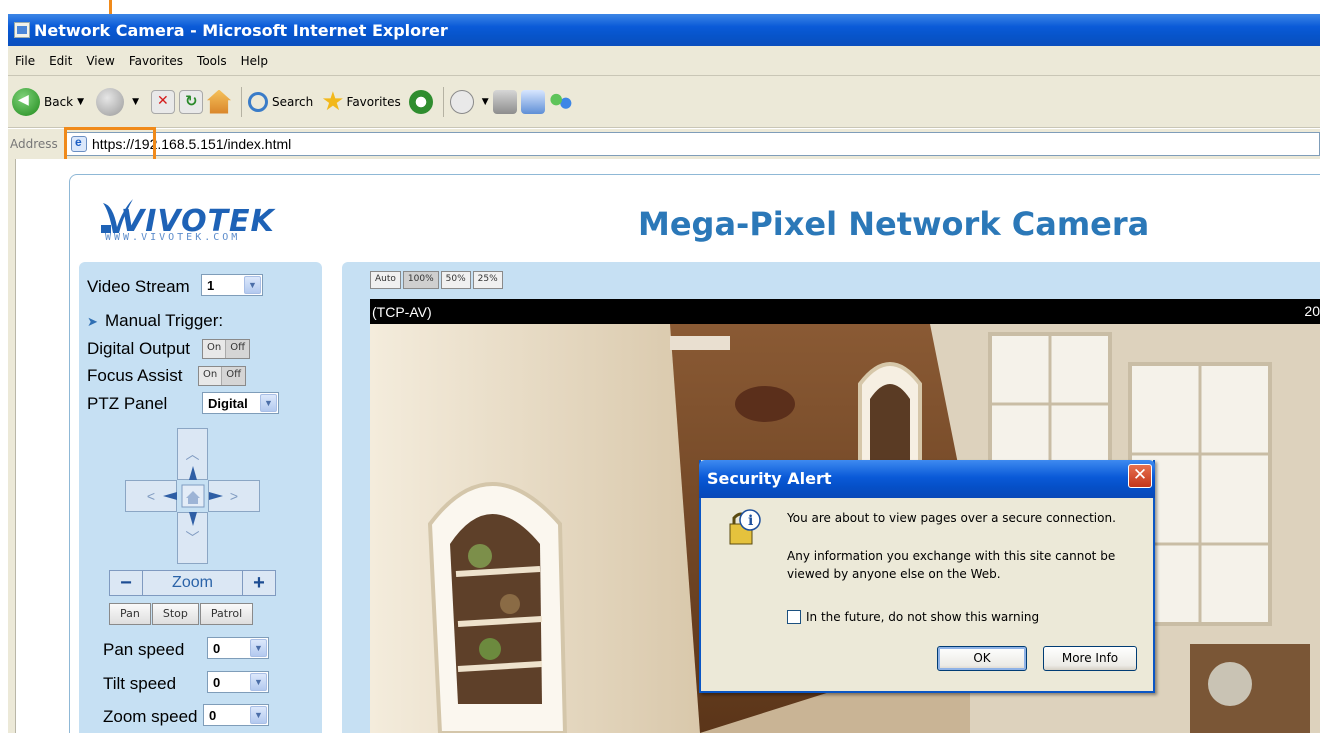 The width and height of the screenshot is (1320, 733). What do you see at coordinates (25, 61) in the screenshot?
I see `menu-file: File` at bounding box center [25, 61].